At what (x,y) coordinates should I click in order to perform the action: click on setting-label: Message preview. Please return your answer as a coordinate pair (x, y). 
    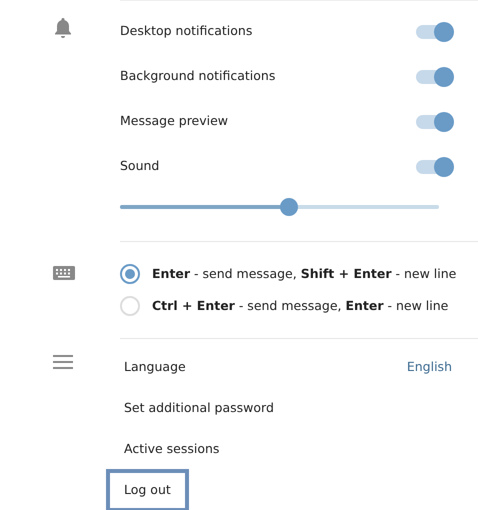
    Looking at the image, I should click on (174, 121).